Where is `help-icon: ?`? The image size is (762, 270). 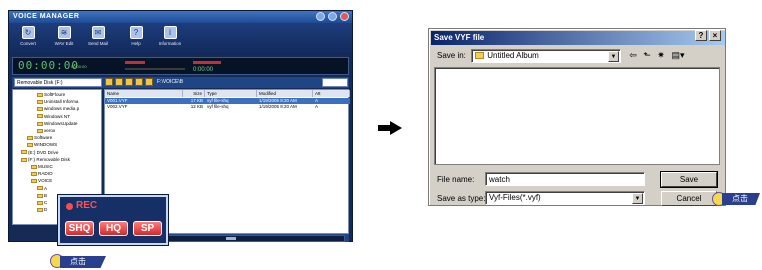 help-icon: ? is located at coordinates (136, 32).